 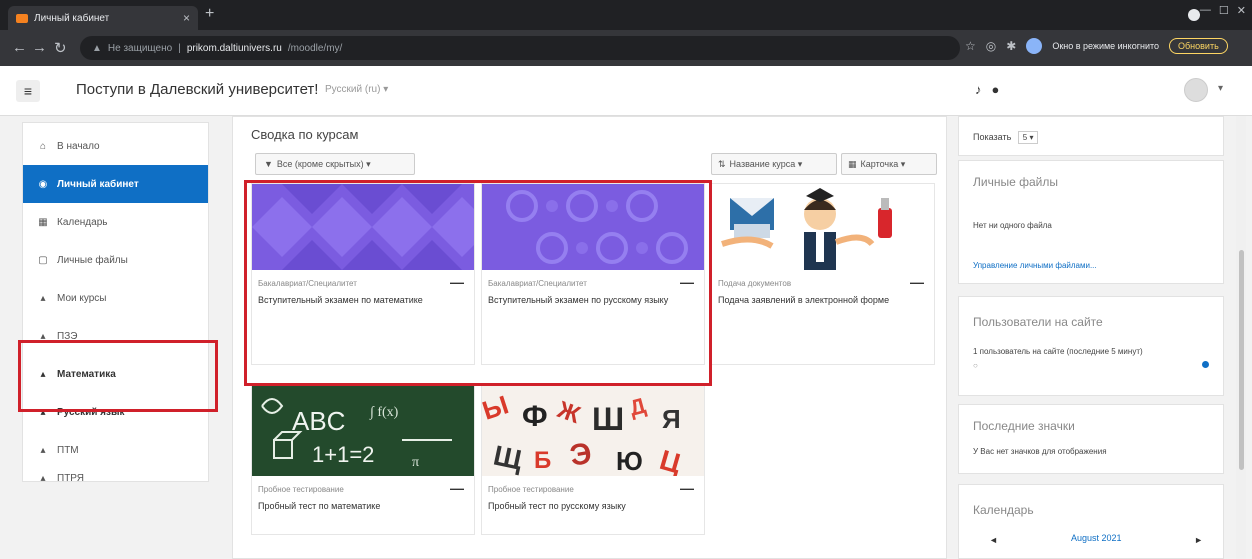 I want to click on course-image: ABC 1+1=2 ∫ f(x) π, so click(x=363, y=431).